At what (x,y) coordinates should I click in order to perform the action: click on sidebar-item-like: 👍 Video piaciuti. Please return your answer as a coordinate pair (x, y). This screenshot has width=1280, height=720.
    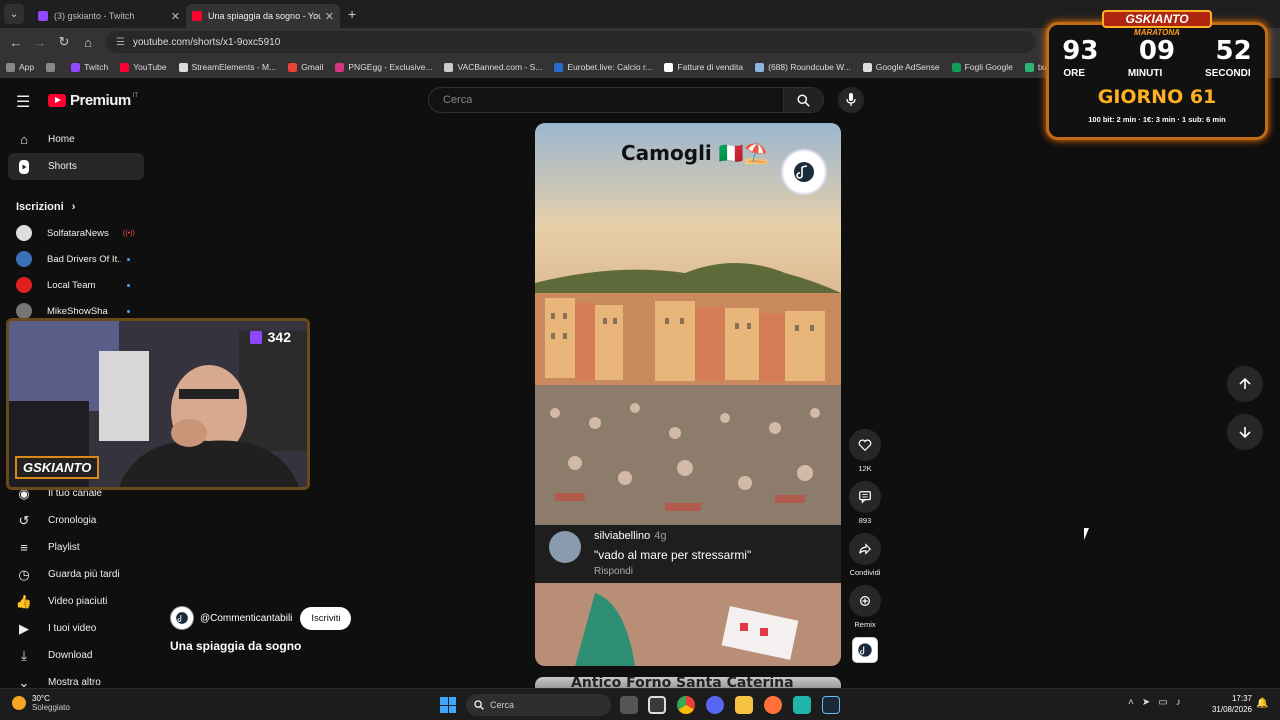
    Looking at the image, I should click on (72, 601).